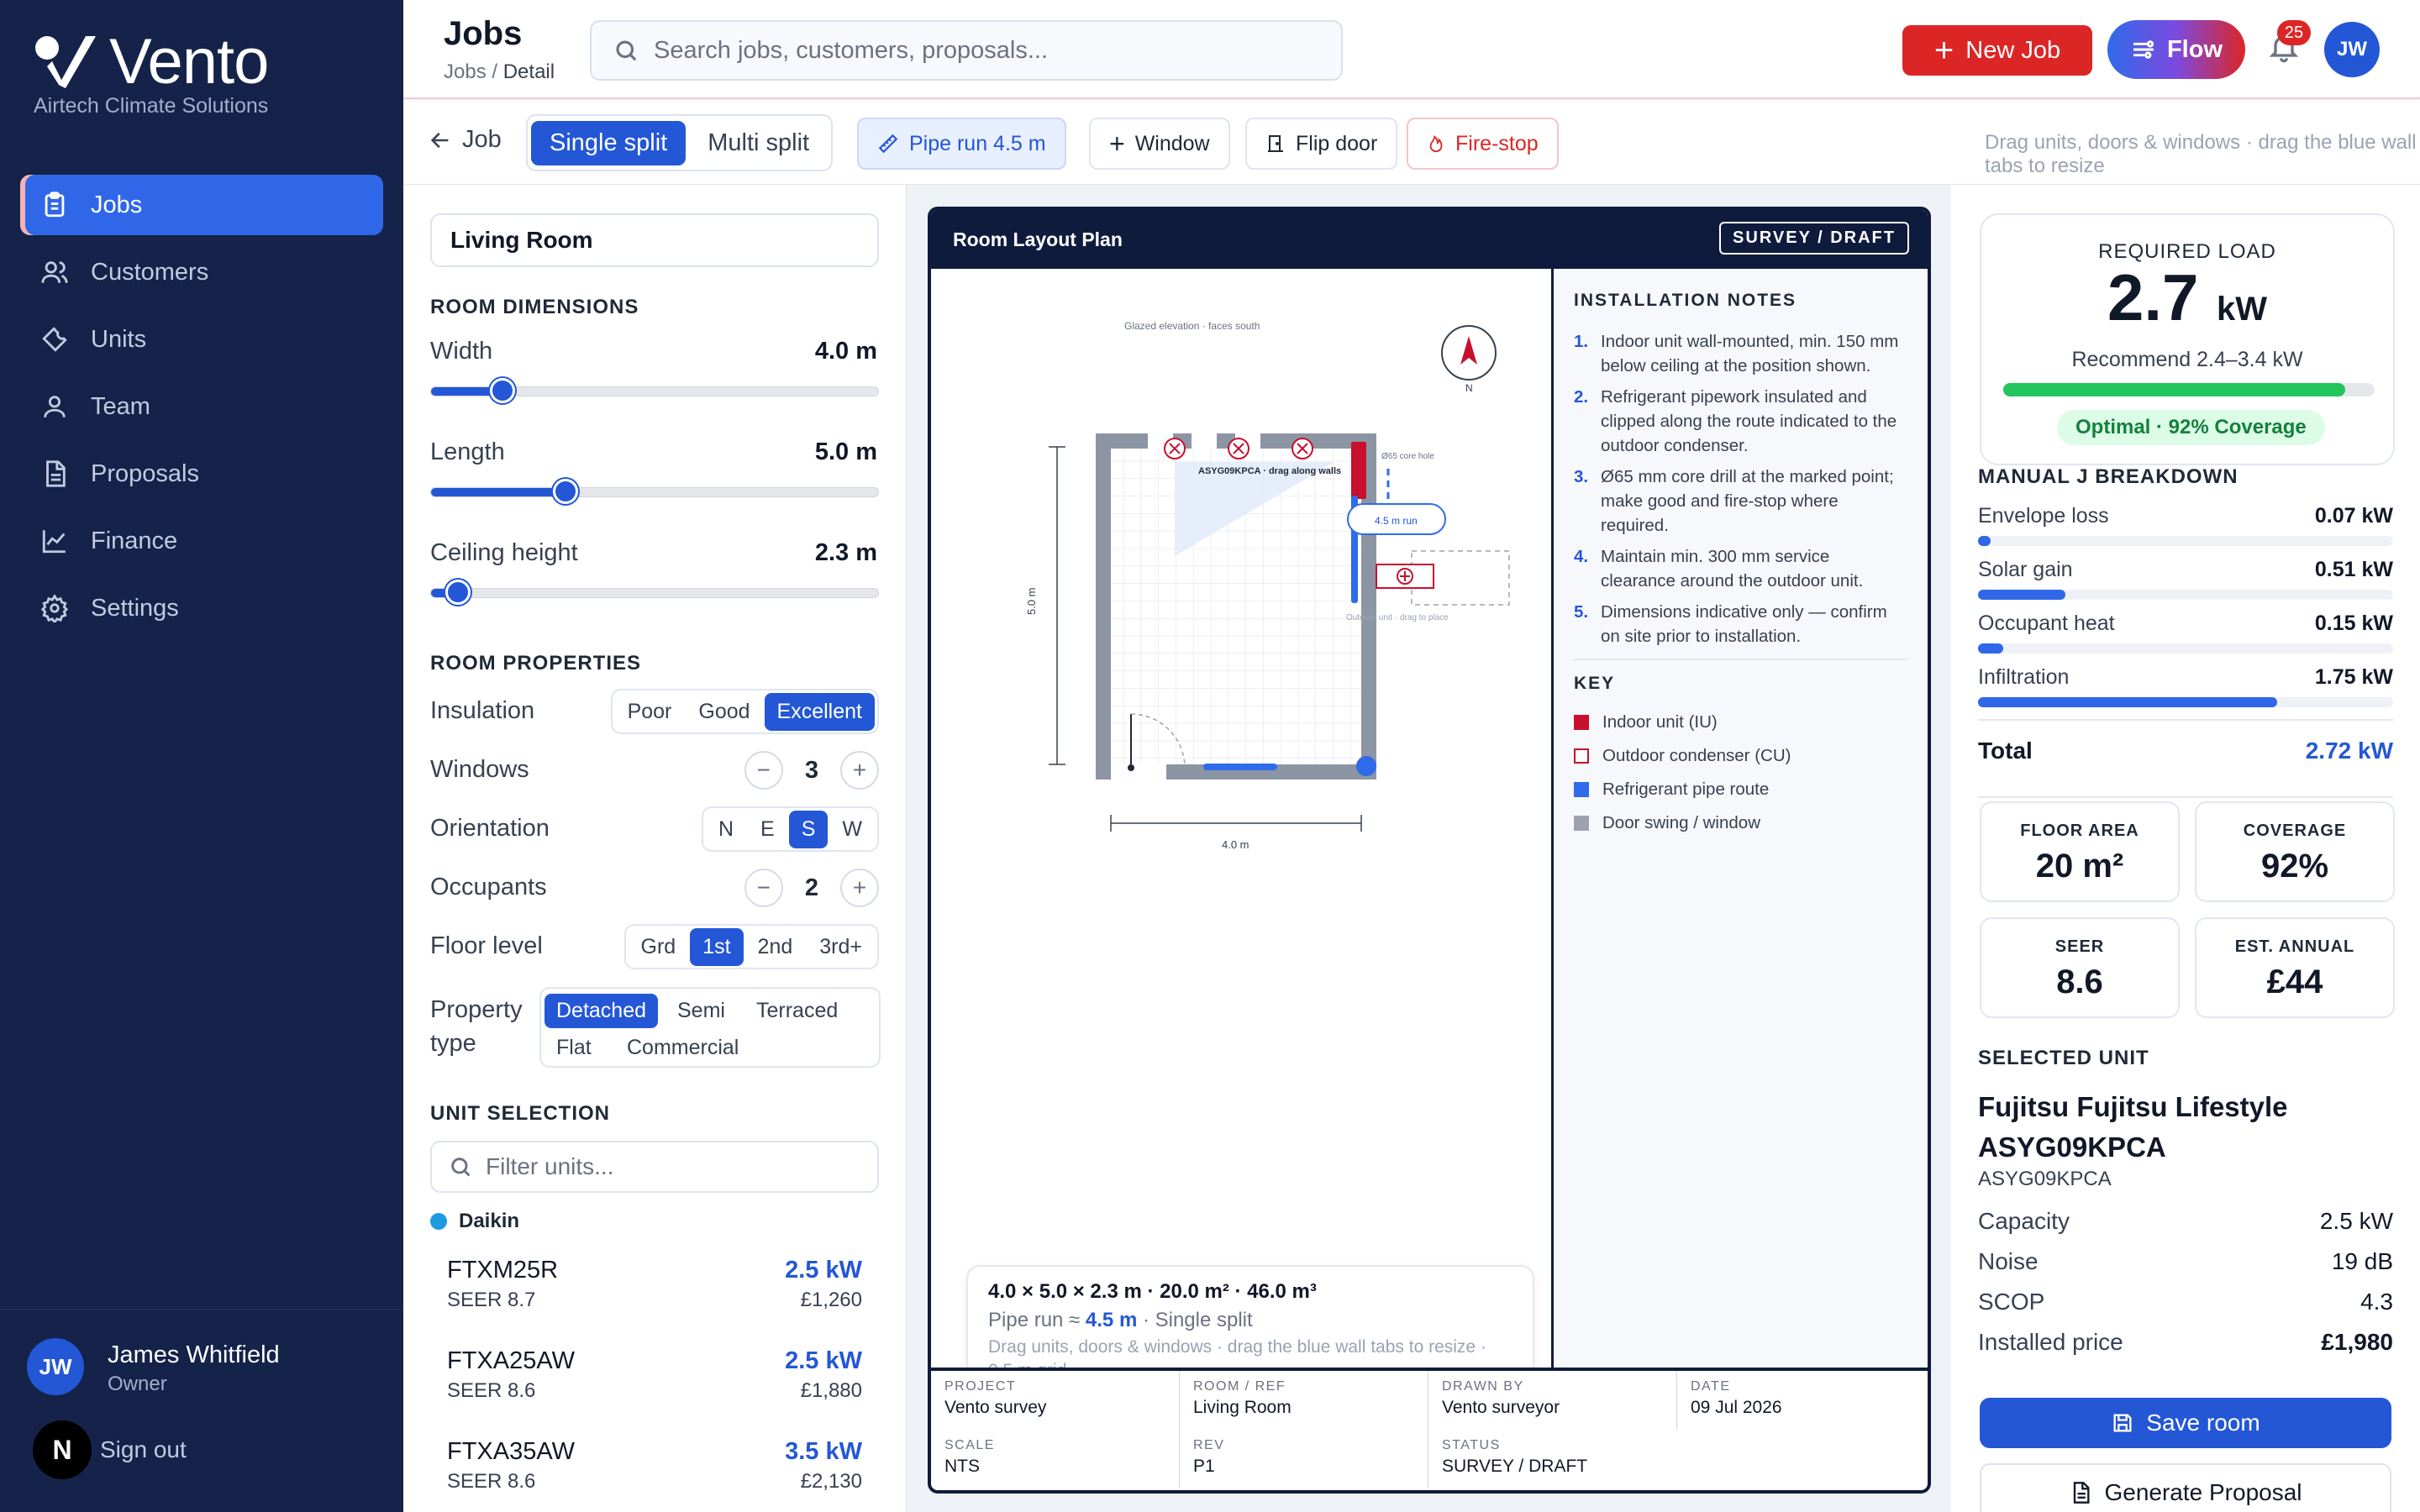  Describe the element at coordinates (775, 947) in the screenshot. I see `floor-option: 2nd` at that location.